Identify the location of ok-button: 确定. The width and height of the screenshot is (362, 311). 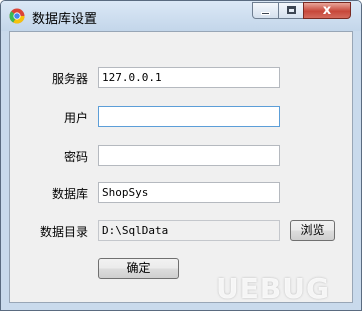
(138, 268).